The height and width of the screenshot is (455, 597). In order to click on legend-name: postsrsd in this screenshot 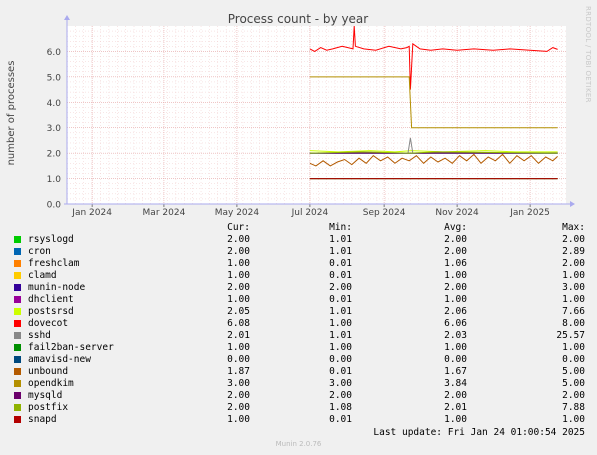, I will do `click(51, 311)`.